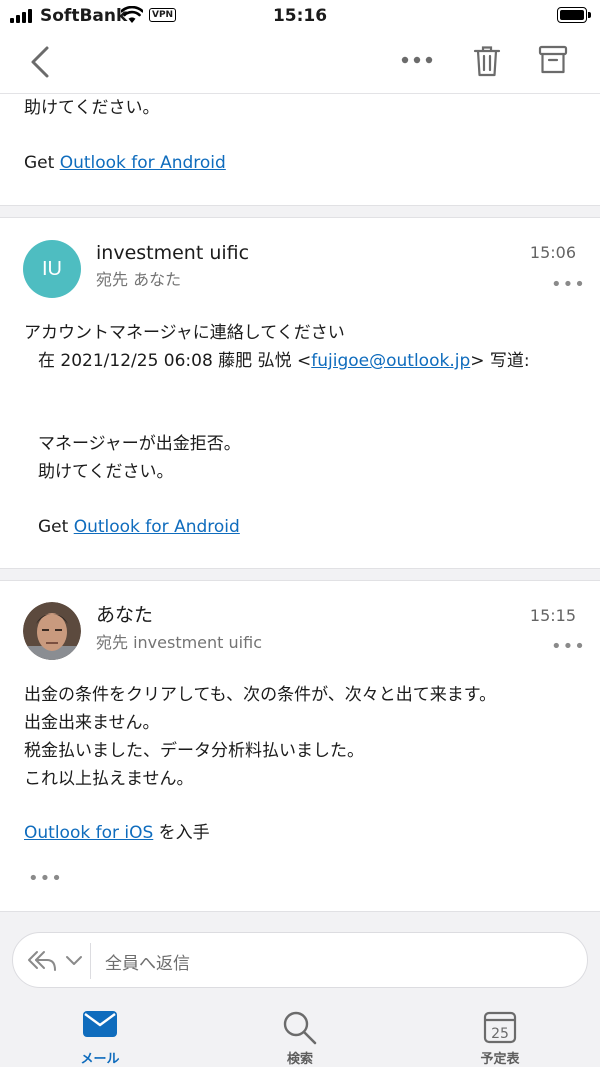 Image resolution: width=600 pixels, height=1067 pixels. Describe the element at coordinates (390, 361) in the screenshot. I see `email-link: fujigoe@outlook.jp` at that location.